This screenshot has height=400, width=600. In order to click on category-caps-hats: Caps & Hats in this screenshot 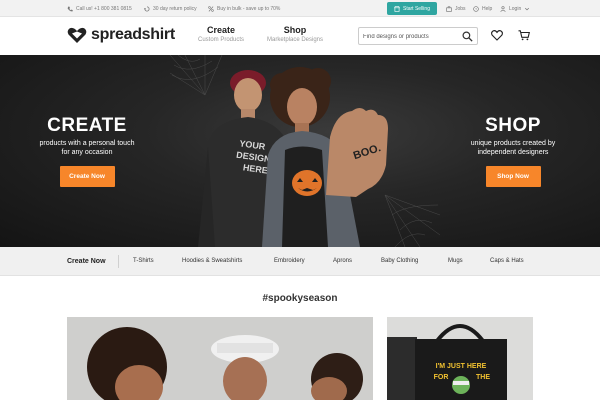, I will do `click(507, 261)`.